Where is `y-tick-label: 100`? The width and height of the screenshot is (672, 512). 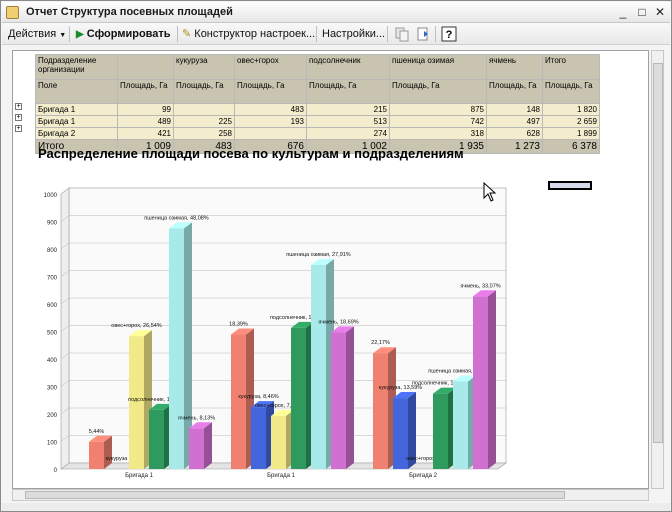
y-tick-label: 100 is located at coordinates (52, 444).